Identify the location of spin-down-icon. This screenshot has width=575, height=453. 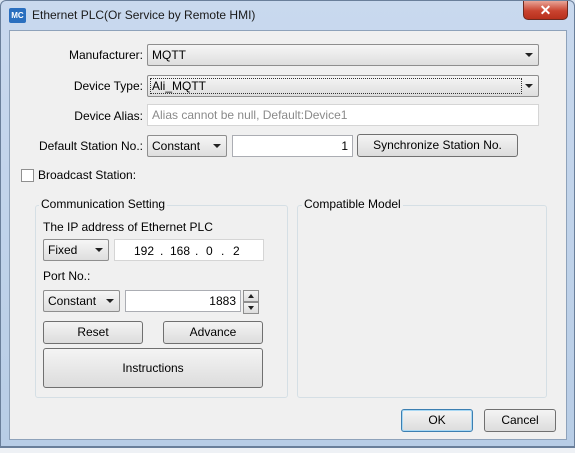
(251, 308).